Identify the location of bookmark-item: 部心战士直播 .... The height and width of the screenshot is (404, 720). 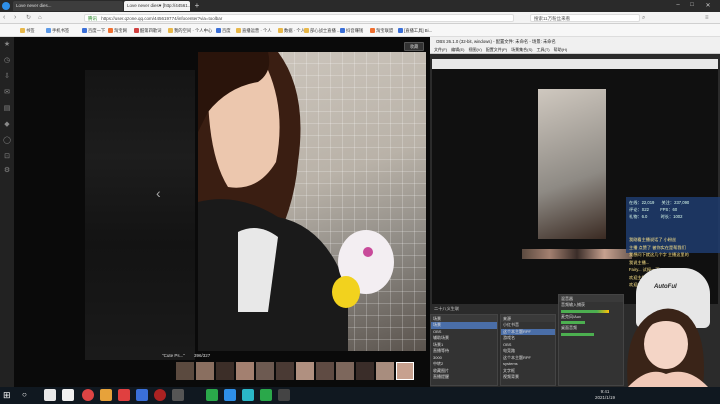
(322, 30).